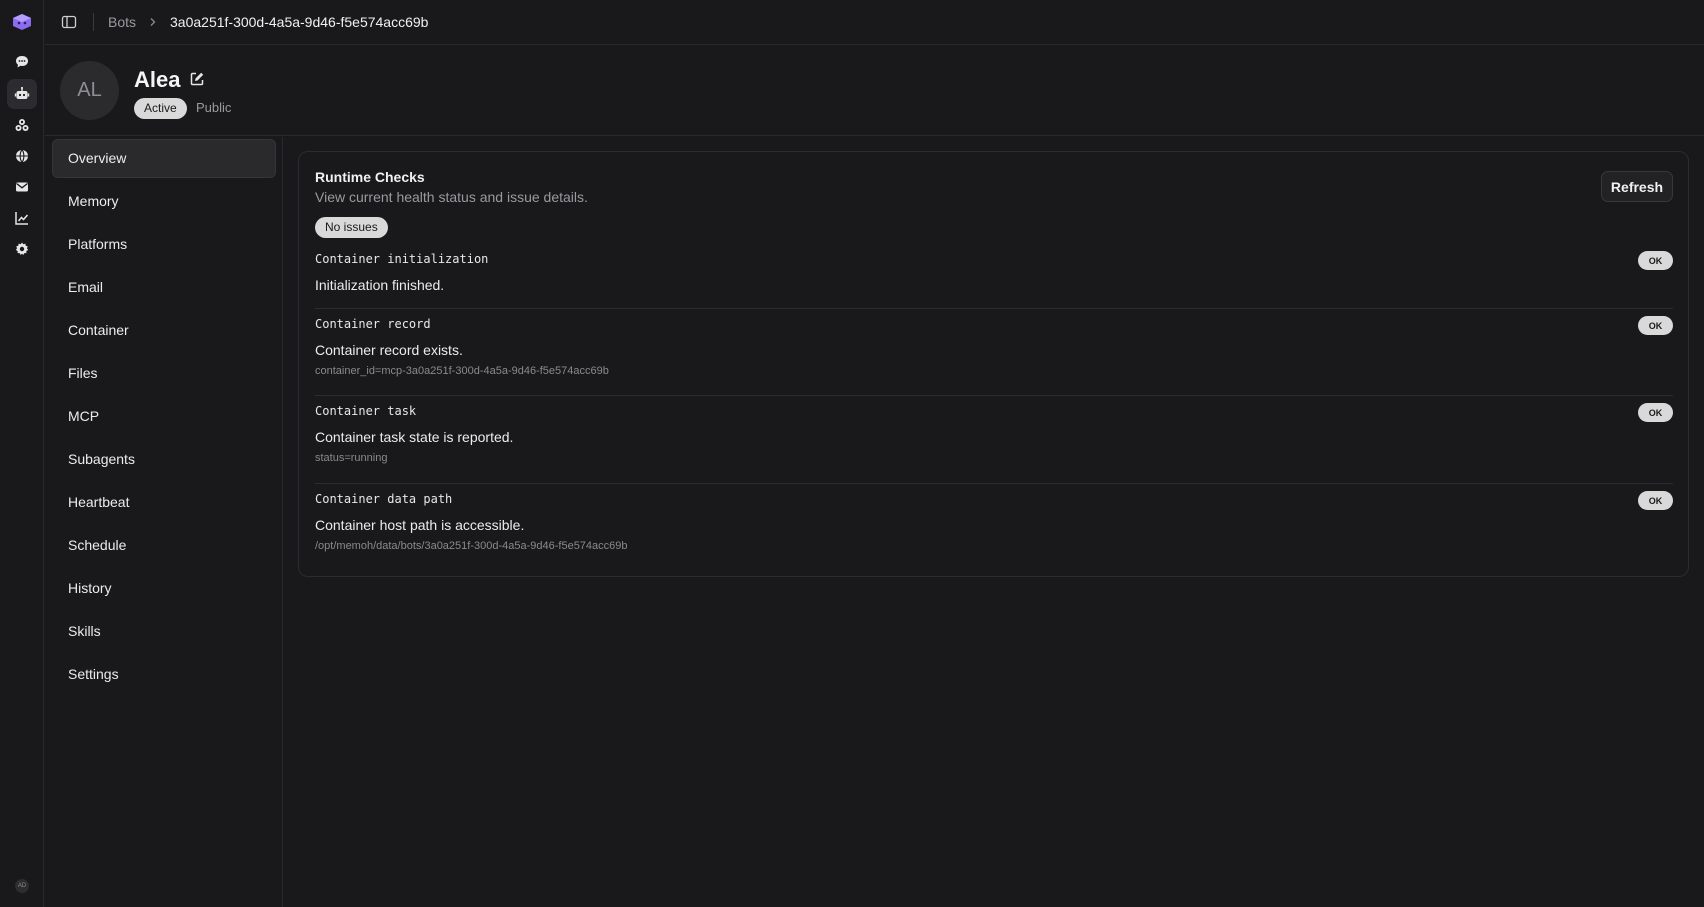 This screenshot has height=907, width=1704. Describe the element at coordinates (22, 156) in the screenshot. I see `globe-icon` at that location.